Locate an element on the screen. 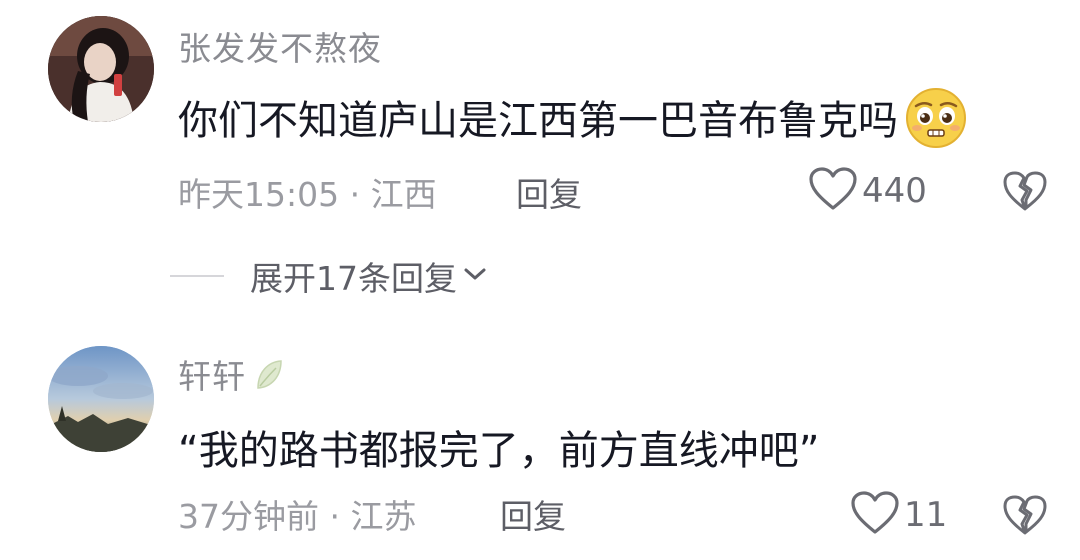  comment-text: 你们不知道庐山是江西第一巴音布鲁克吗 is located at coordinates (573, 123).